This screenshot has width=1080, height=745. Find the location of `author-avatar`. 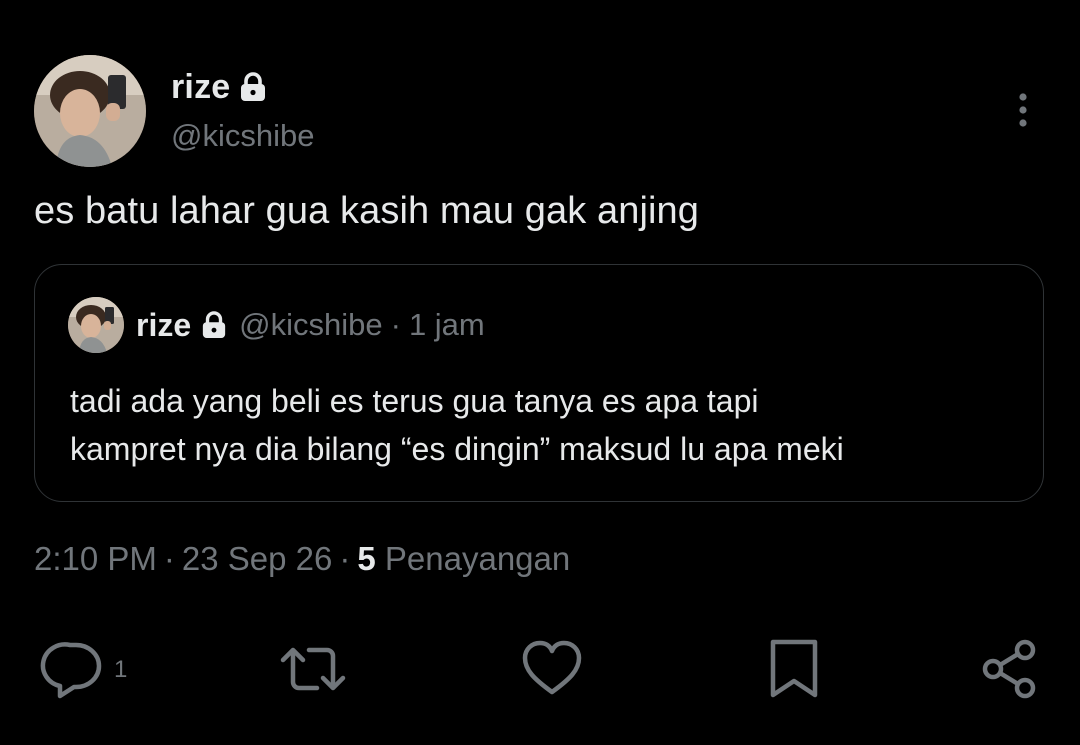

author-avatar is located at coordinates (90, 111).